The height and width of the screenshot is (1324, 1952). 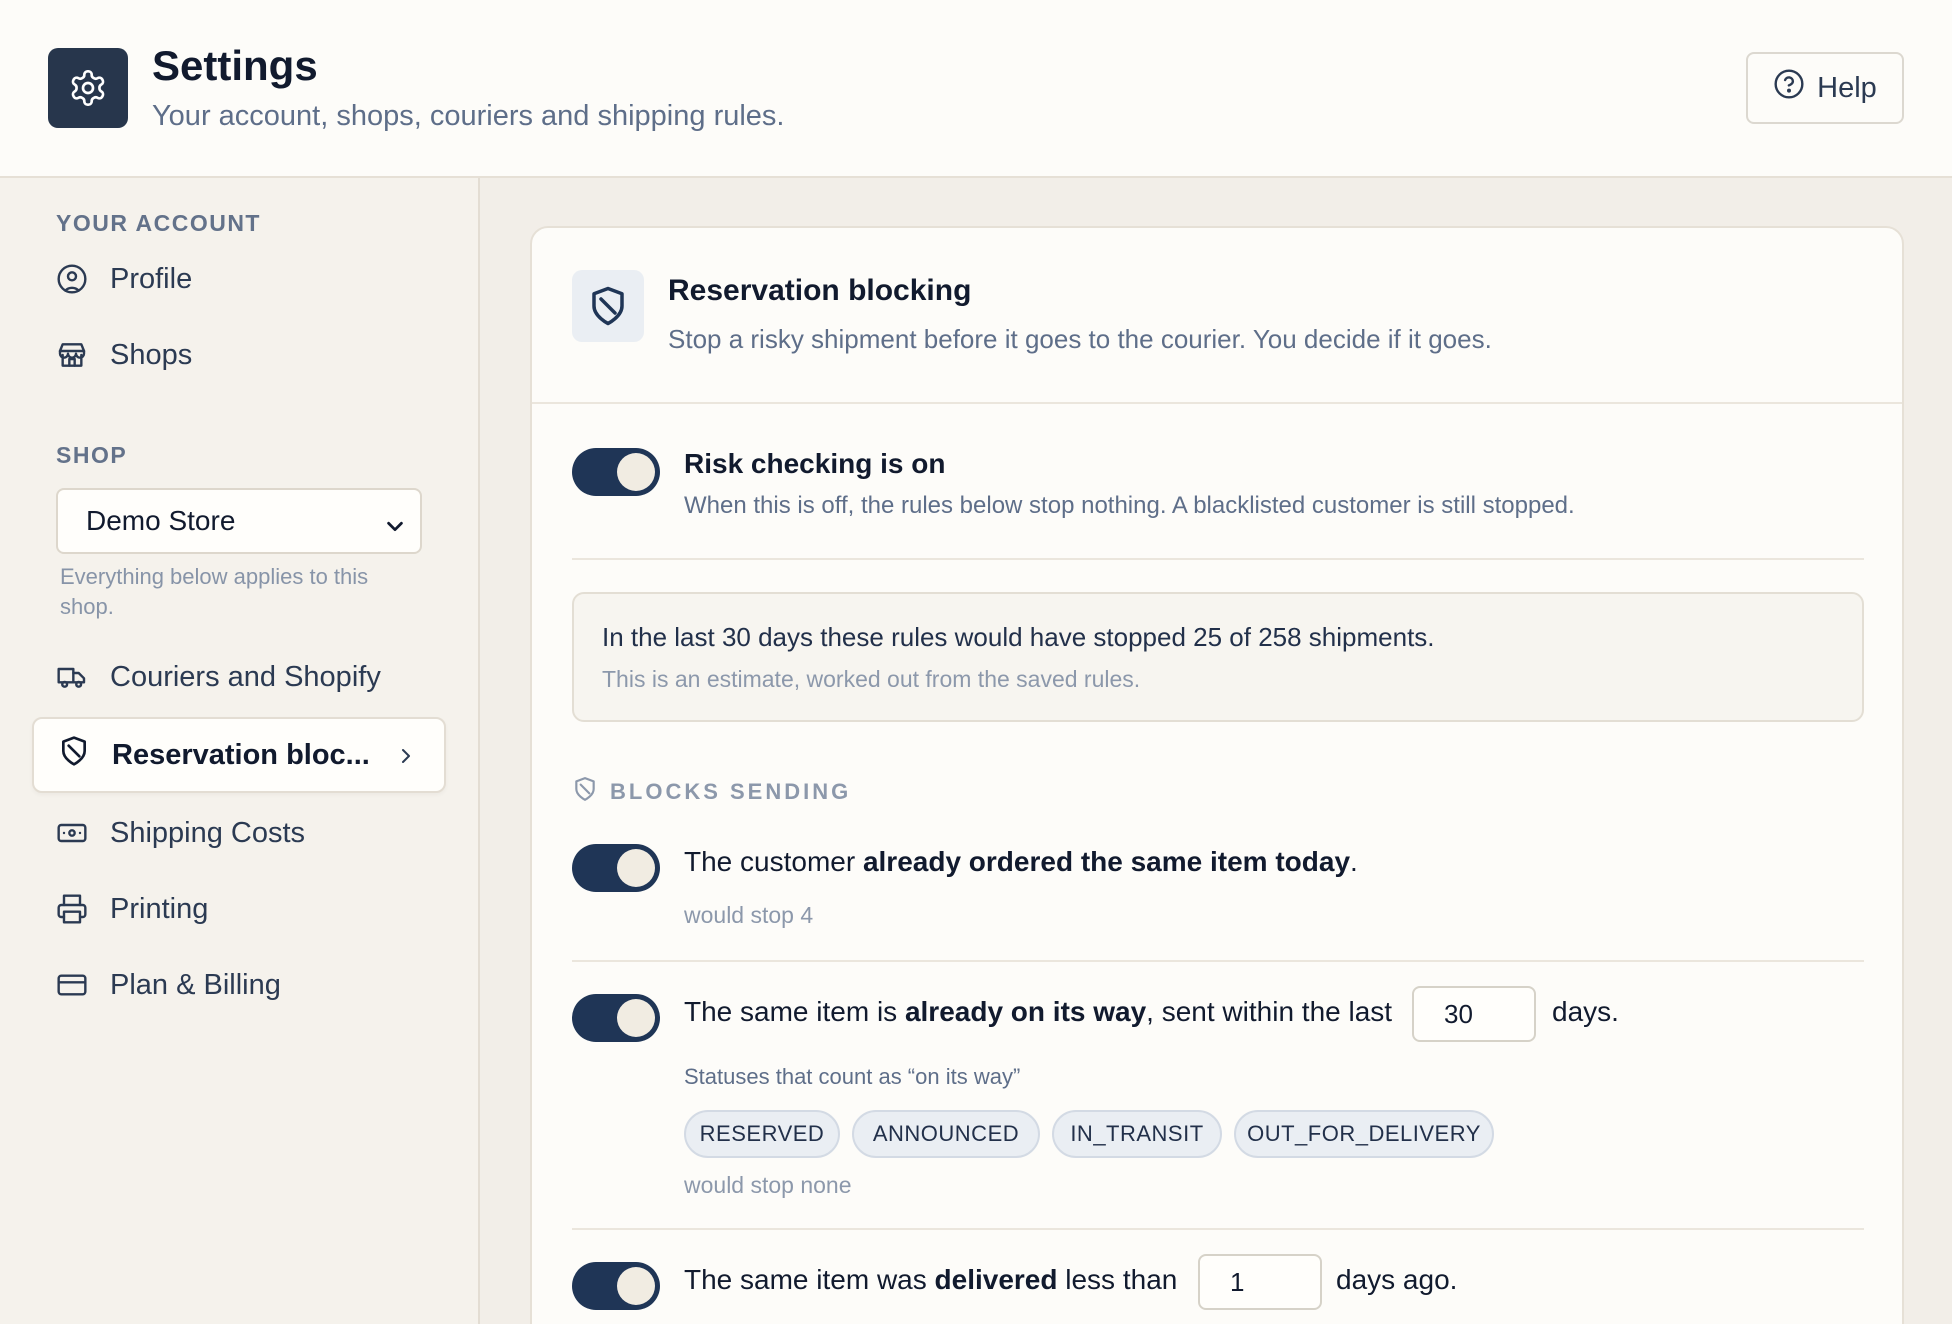 I want to click on rule-text-after: , sent within the last, so click(x=1269, y=1011).